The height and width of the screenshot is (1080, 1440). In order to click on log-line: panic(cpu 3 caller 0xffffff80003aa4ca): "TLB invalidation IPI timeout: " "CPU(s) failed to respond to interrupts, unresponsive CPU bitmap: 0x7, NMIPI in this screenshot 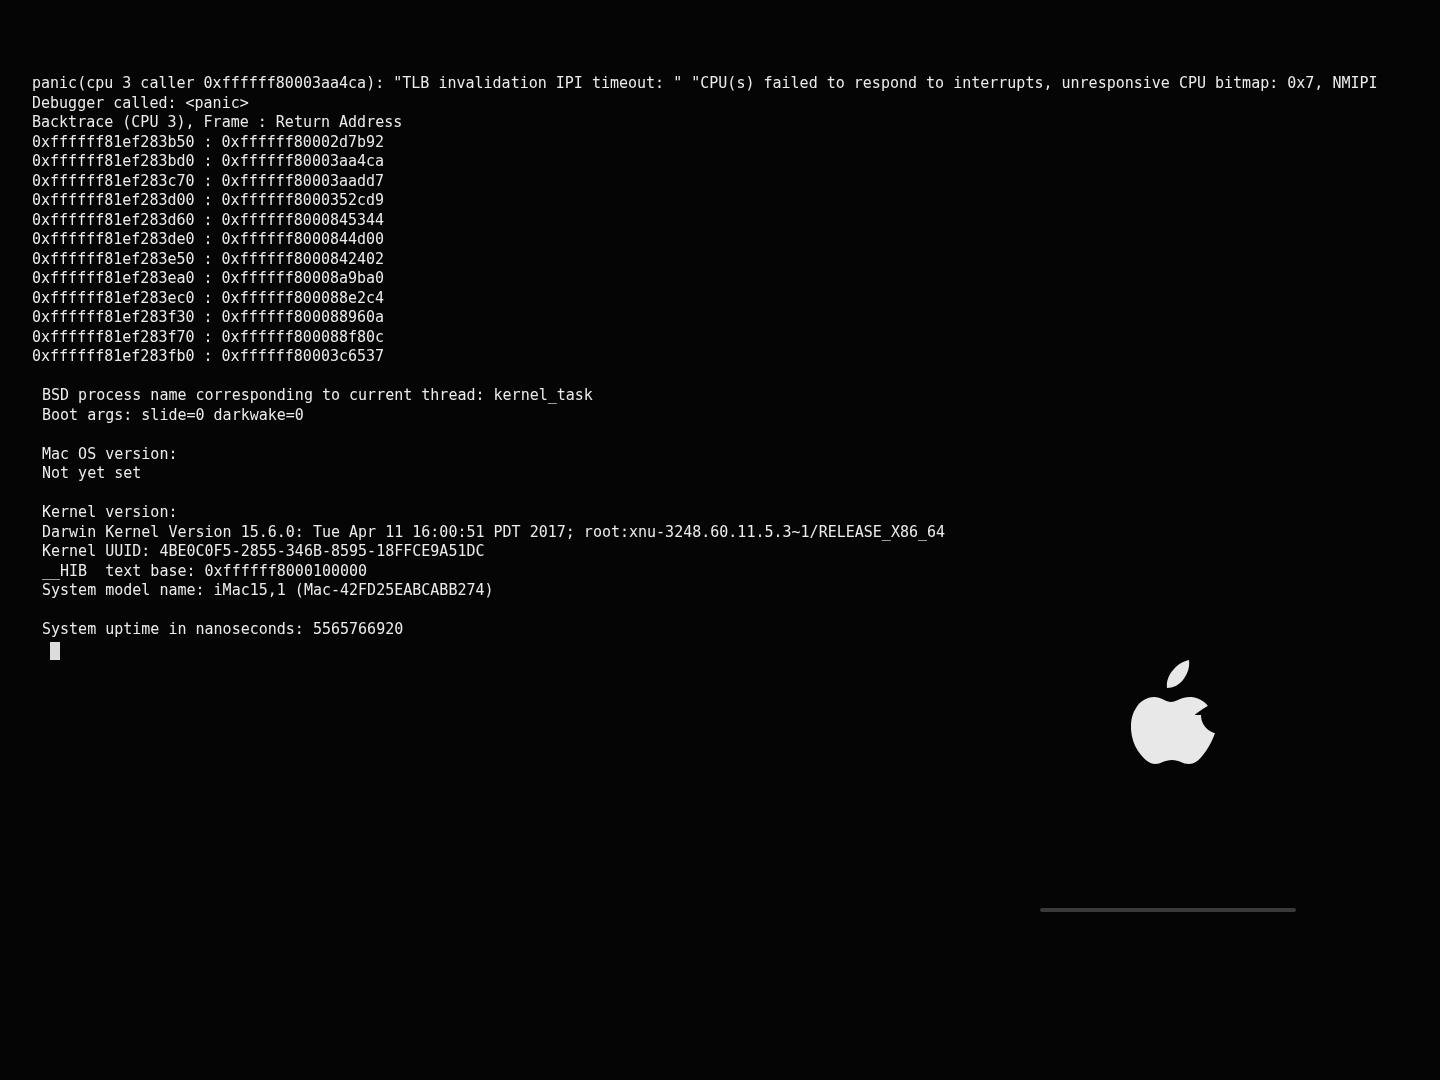, I will do `click(705, 84)`.